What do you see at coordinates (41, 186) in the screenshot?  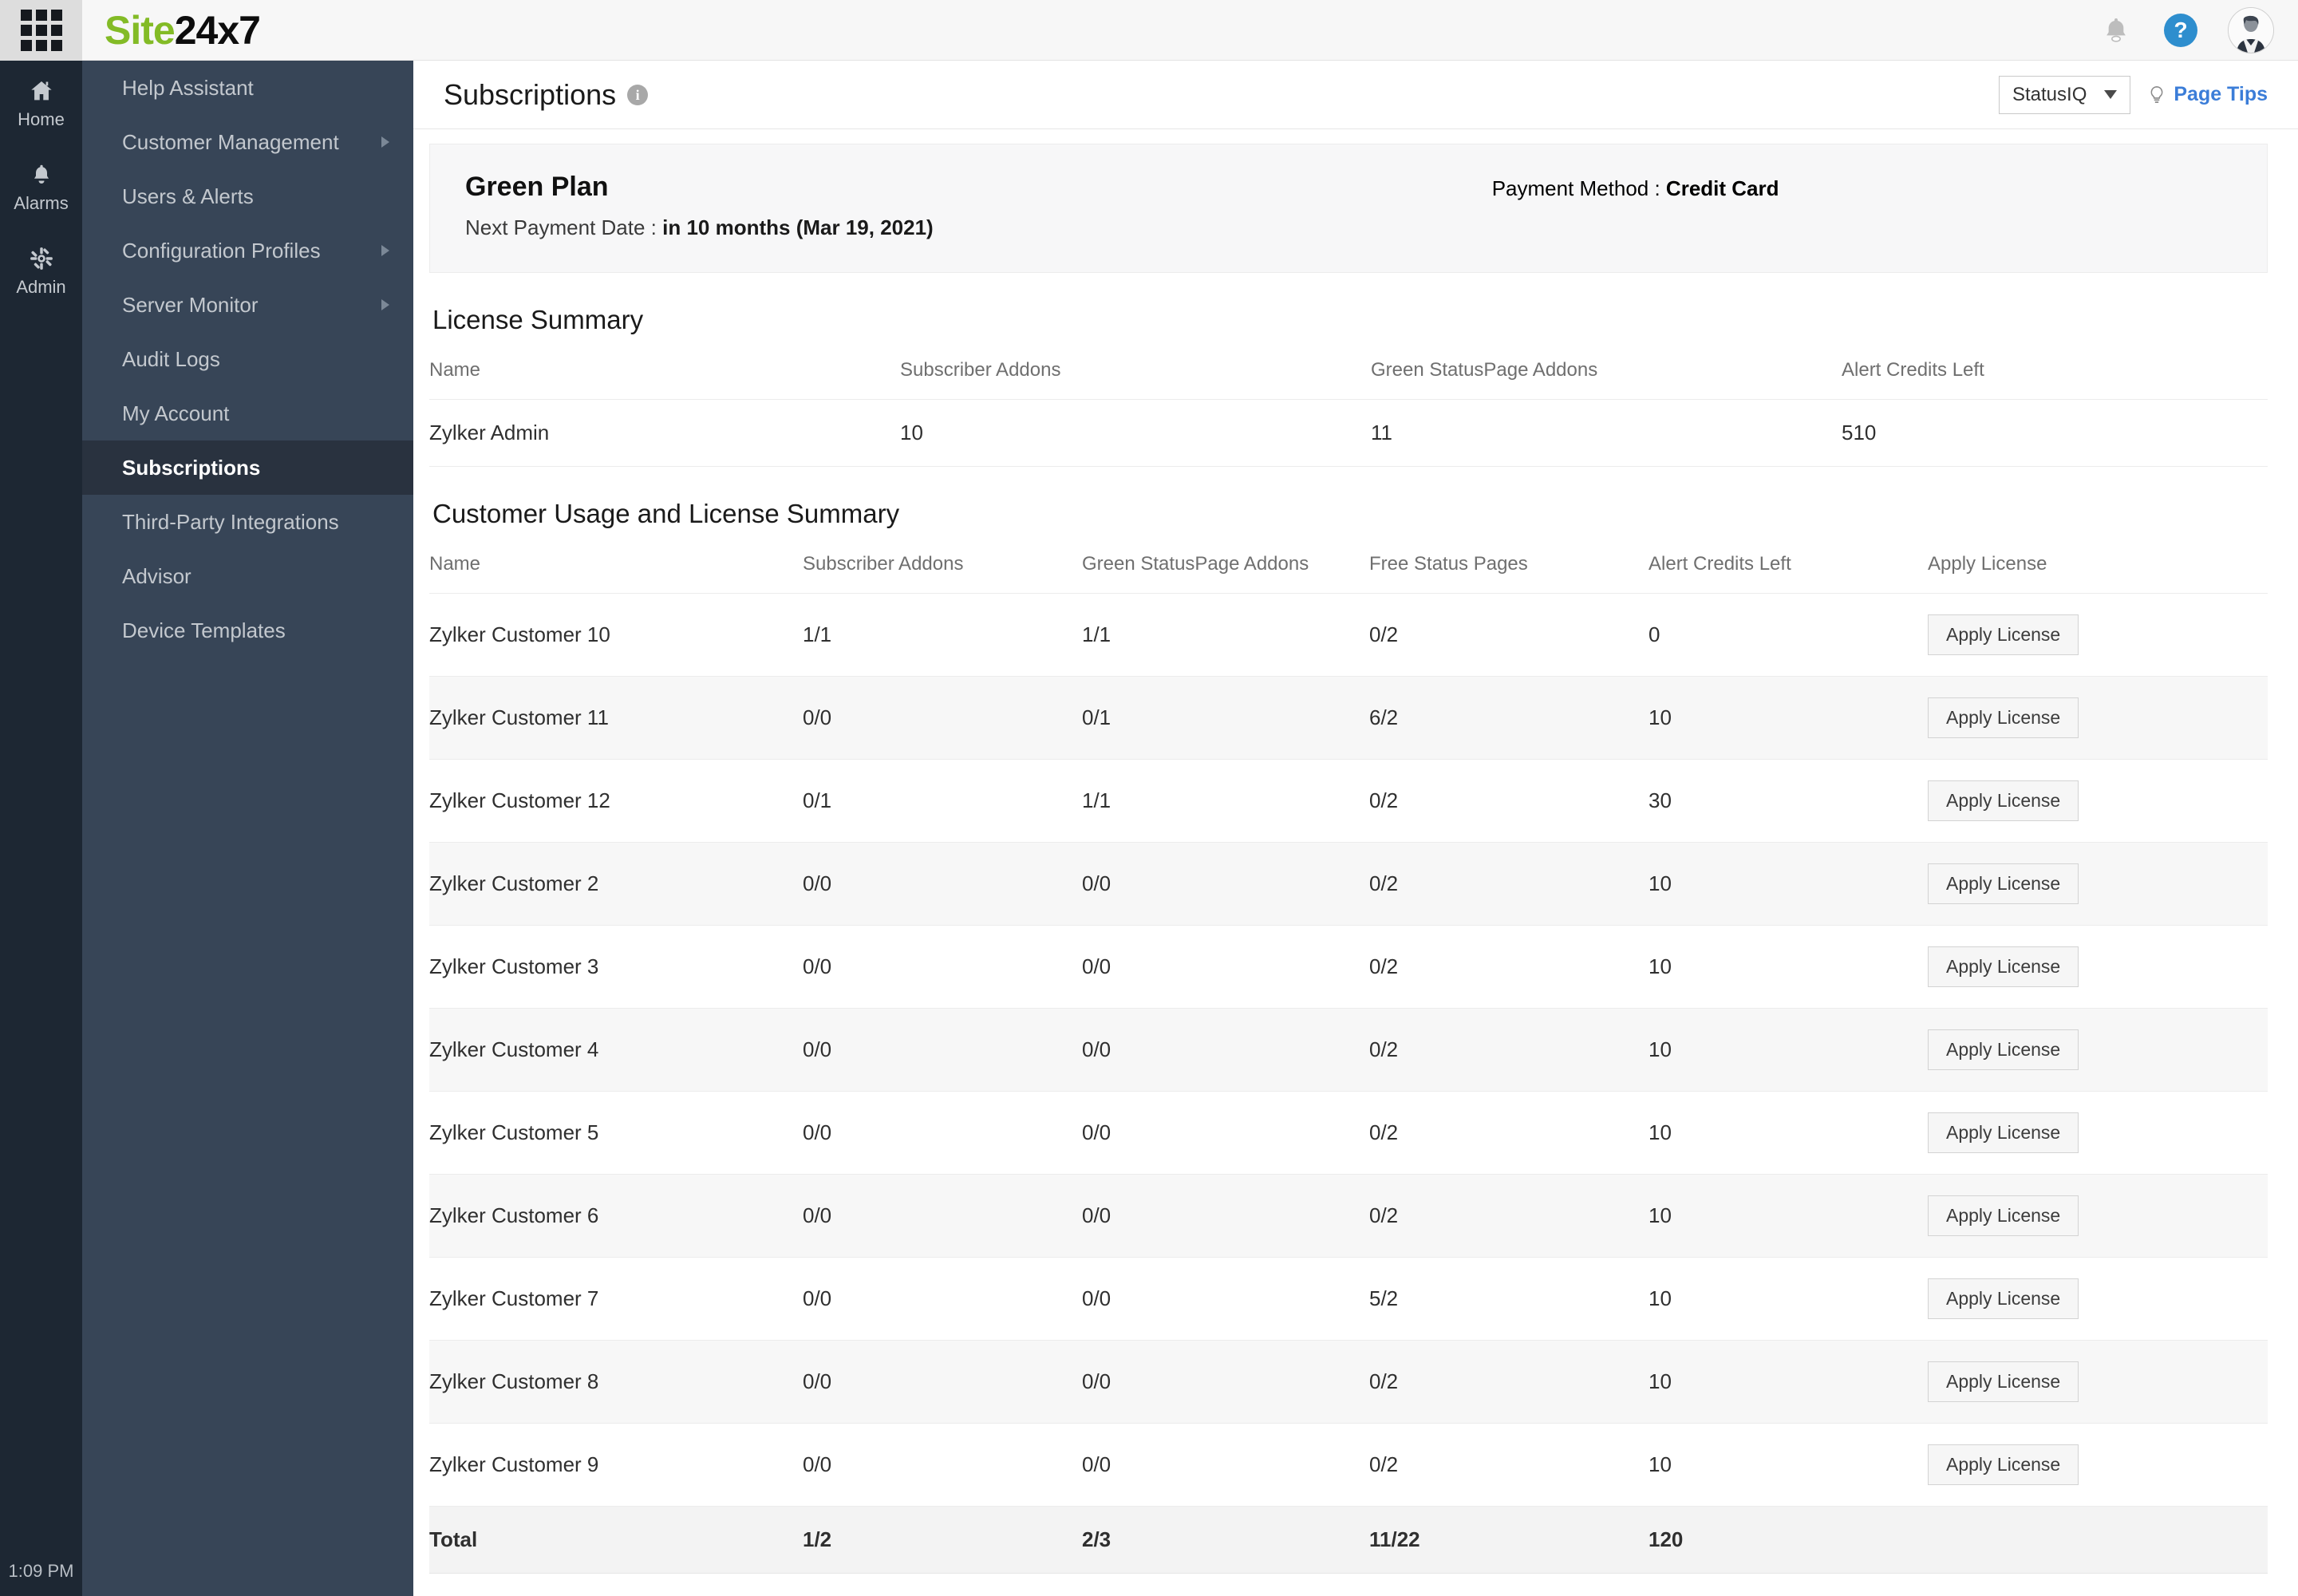 I see `rail-item-alarms: Alarms` at bounding box center [41, 186].